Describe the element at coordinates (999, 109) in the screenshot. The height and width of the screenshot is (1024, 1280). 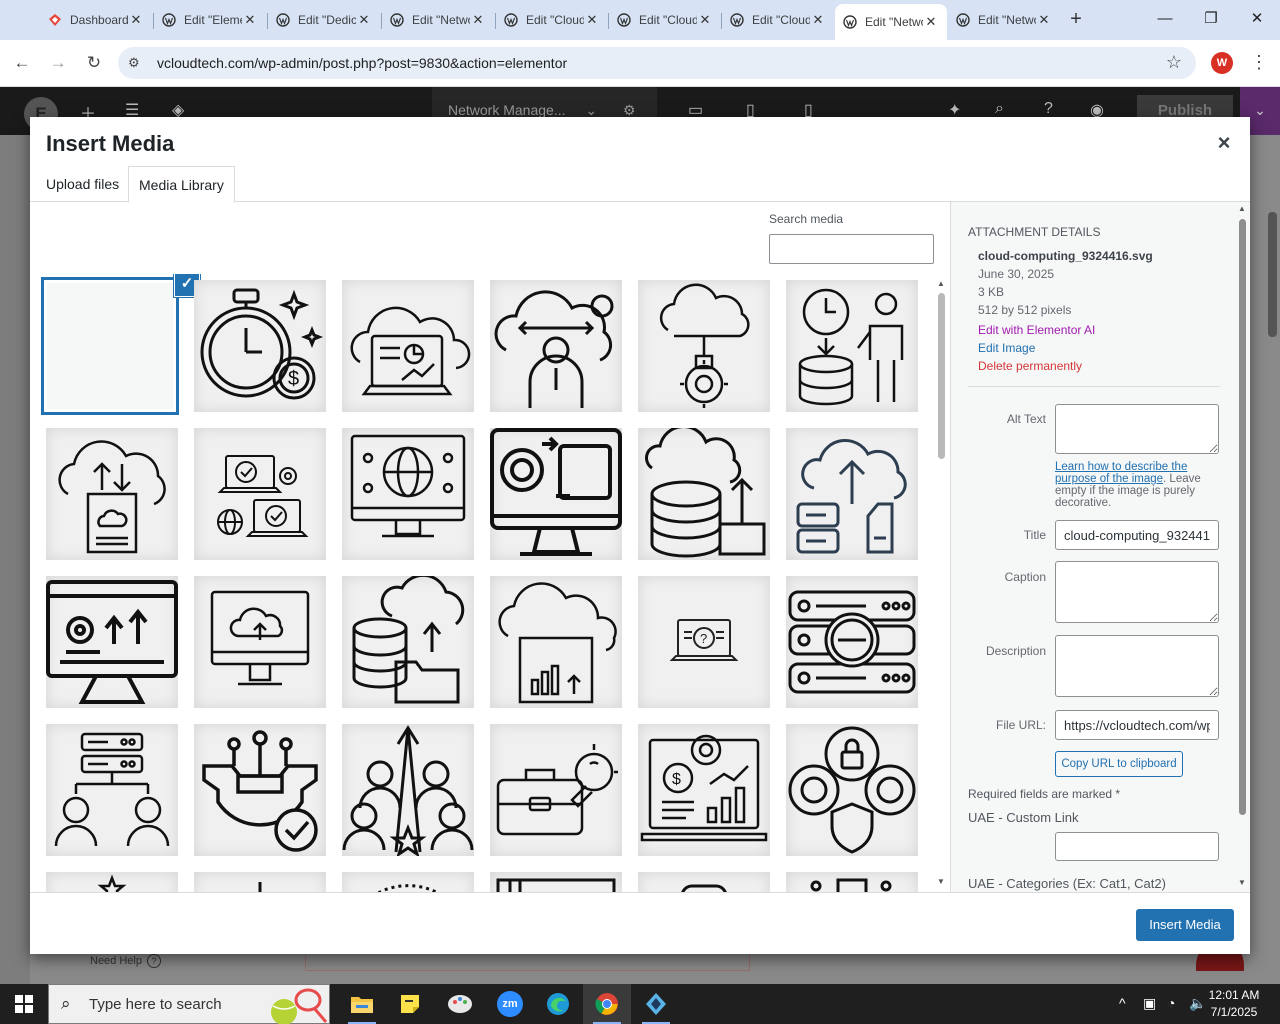
I see `search-icon: ⌕` at that location.